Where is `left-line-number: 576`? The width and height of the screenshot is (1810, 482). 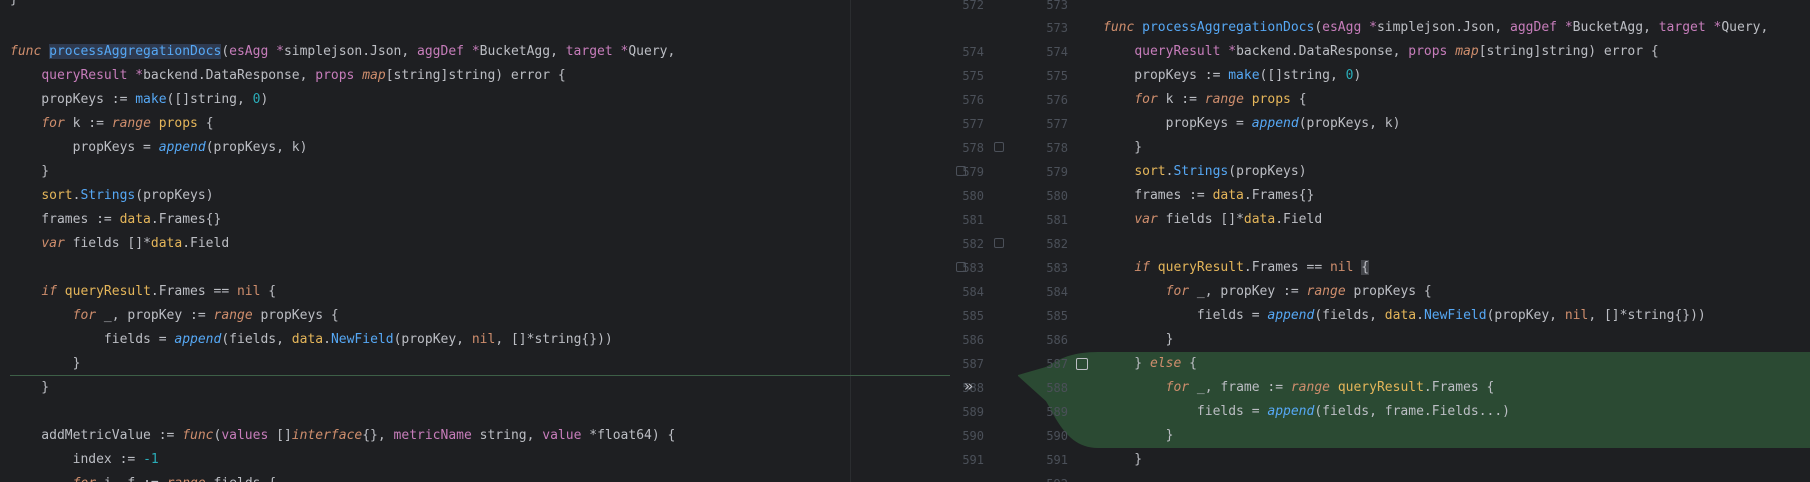
left-line-number: 576 is located at coordinates (973, 100).